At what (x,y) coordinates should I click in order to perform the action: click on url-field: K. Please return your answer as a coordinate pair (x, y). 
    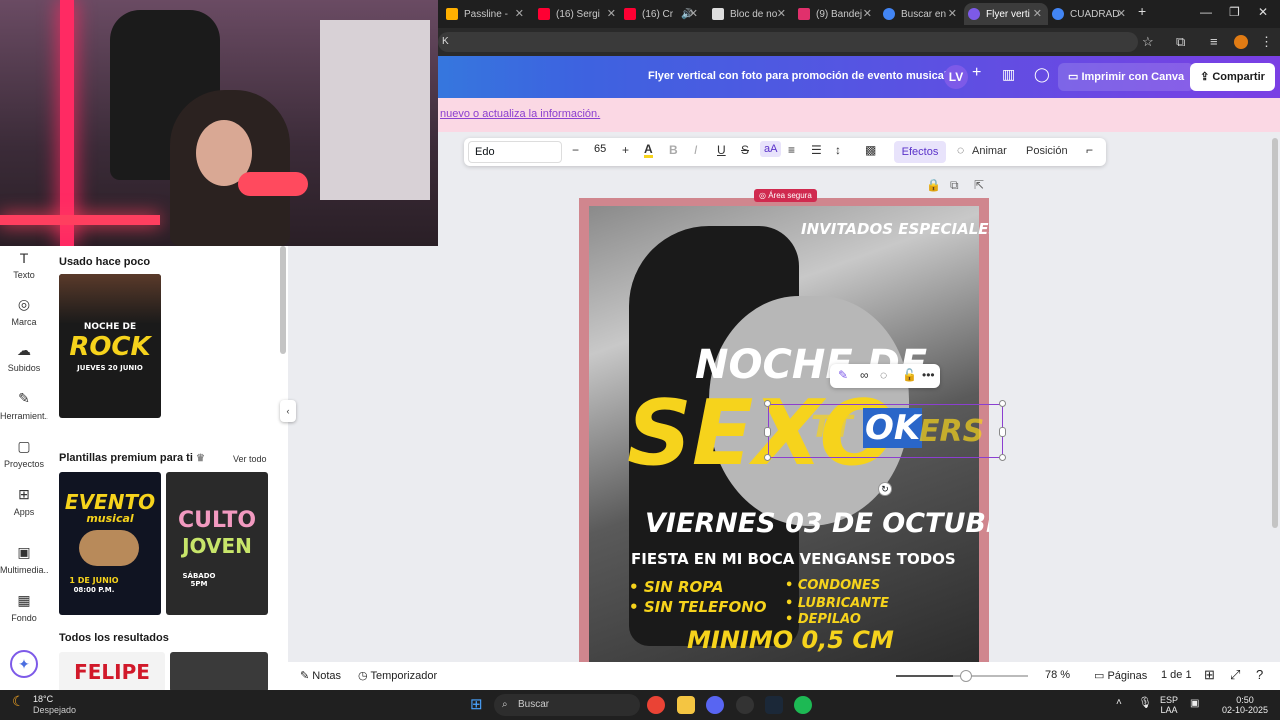
    Looking at the image, I should click on (788, 42).